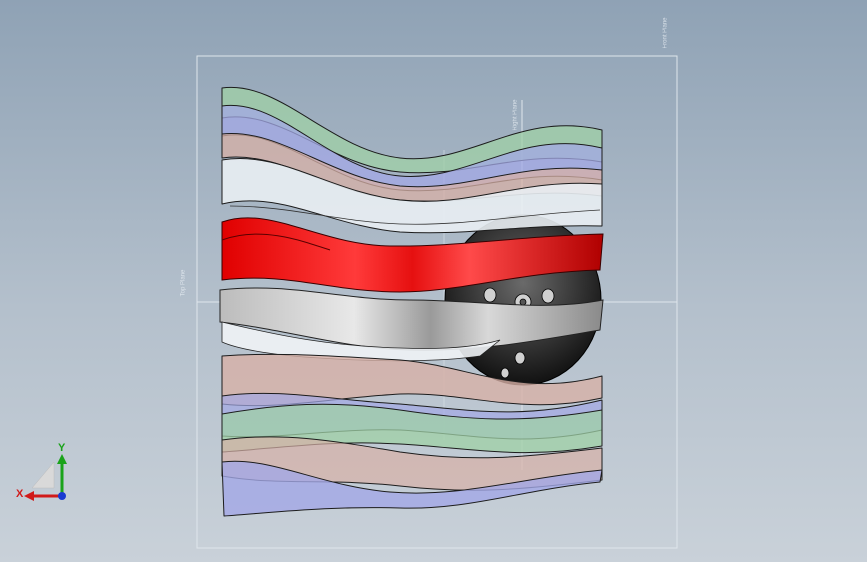  I want to click on top-plane-label: Top Plane, so click(183, 283).